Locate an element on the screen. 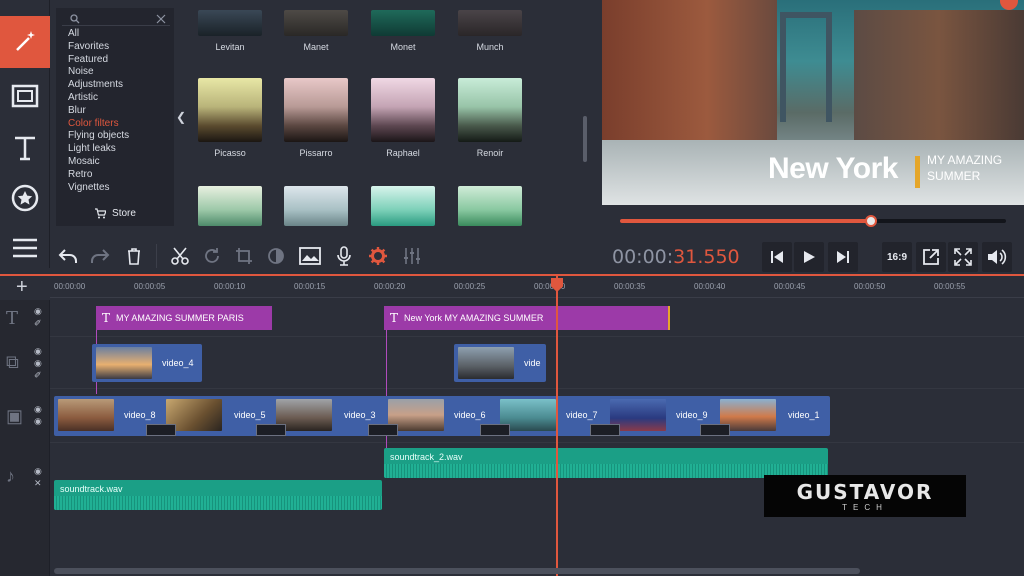 The height and width of the screenshot is (576, 1024). category-item: Adjustments is located at coordinates (98, 85).